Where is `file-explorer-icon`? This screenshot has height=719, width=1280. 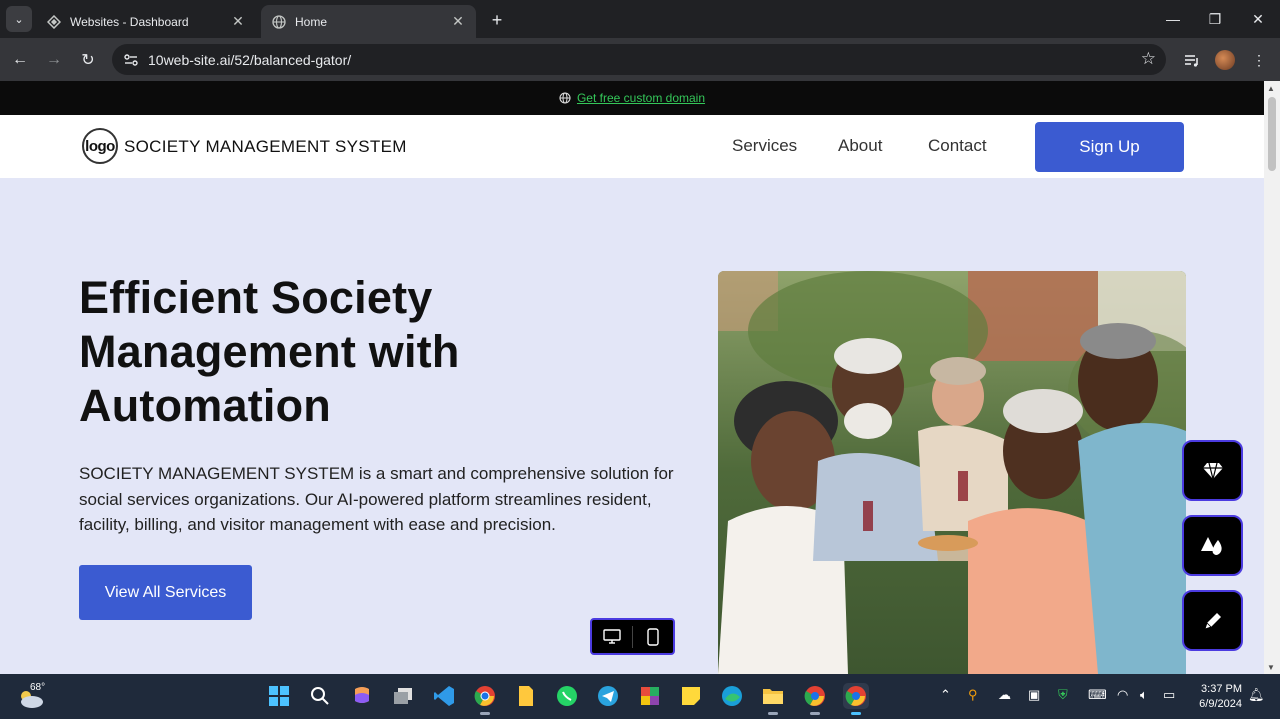 file-explorer-icon is located at coordinates (773, 699).